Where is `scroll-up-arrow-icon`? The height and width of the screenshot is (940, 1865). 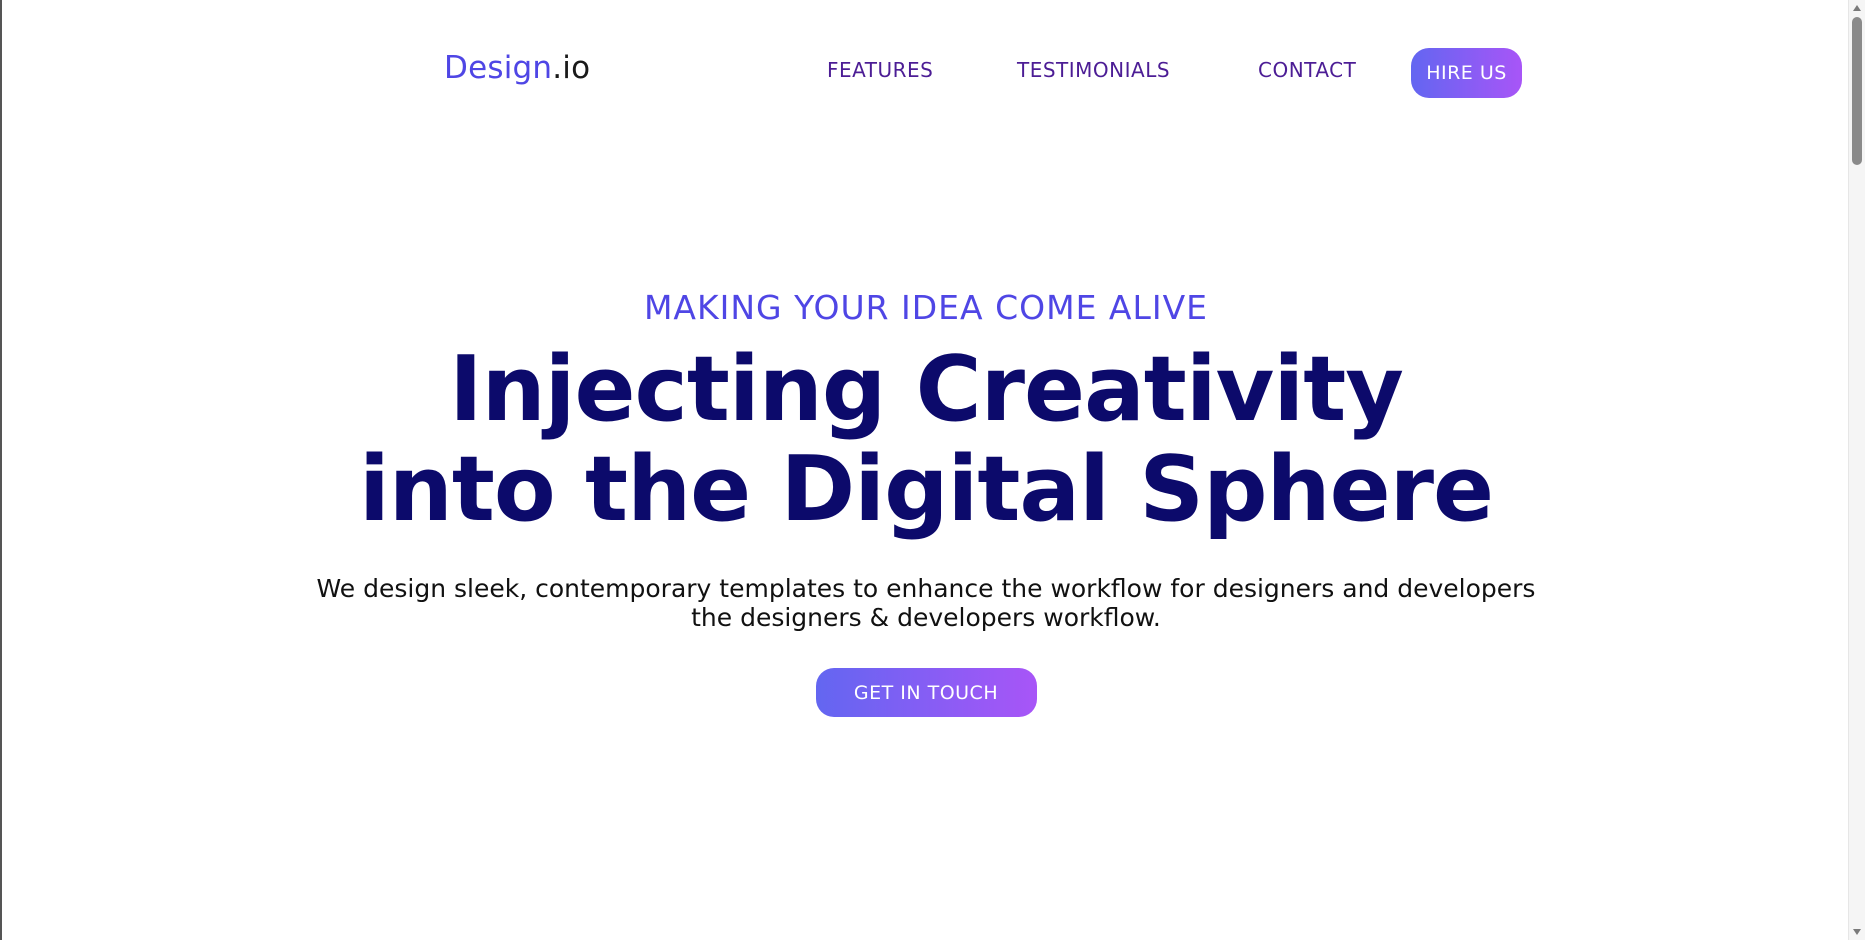
scroll-up-arrow-icon is located at coordinates (1857, 8).